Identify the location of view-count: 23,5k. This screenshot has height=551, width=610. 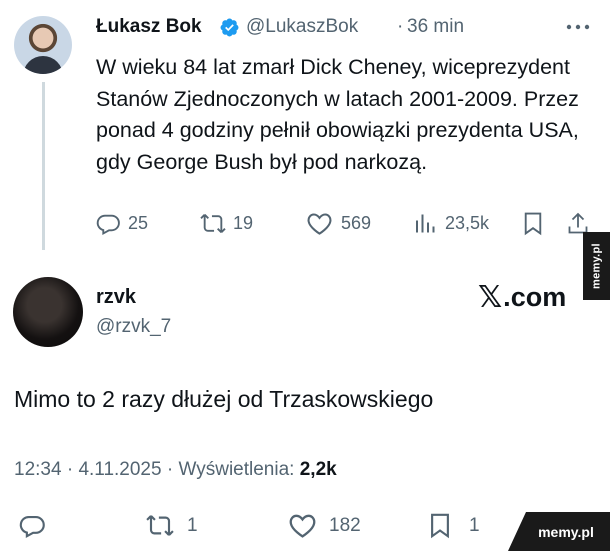
(467, 223).